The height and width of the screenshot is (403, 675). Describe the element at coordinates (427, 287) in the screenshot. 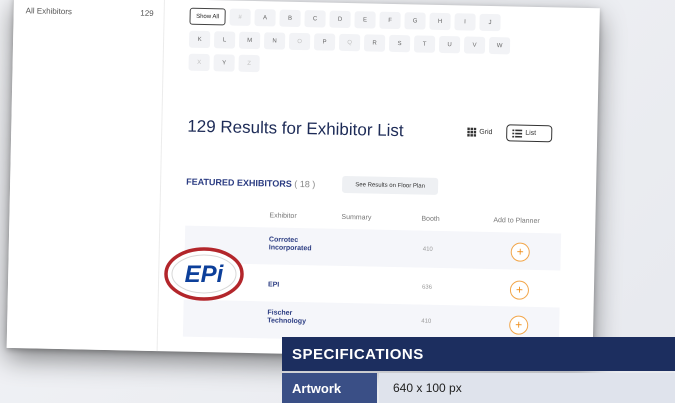

I see `booth-number: 636` at that location.